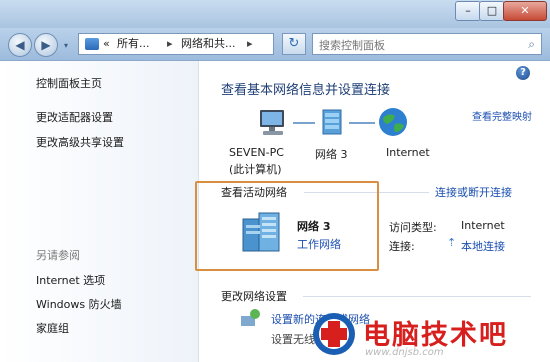 This screenshot has width=550, height=362. What do you see at coordinates (483, 246) in the screenshot?
I see `local-connection-link: 本地连接` at bounding box center [483, 246].